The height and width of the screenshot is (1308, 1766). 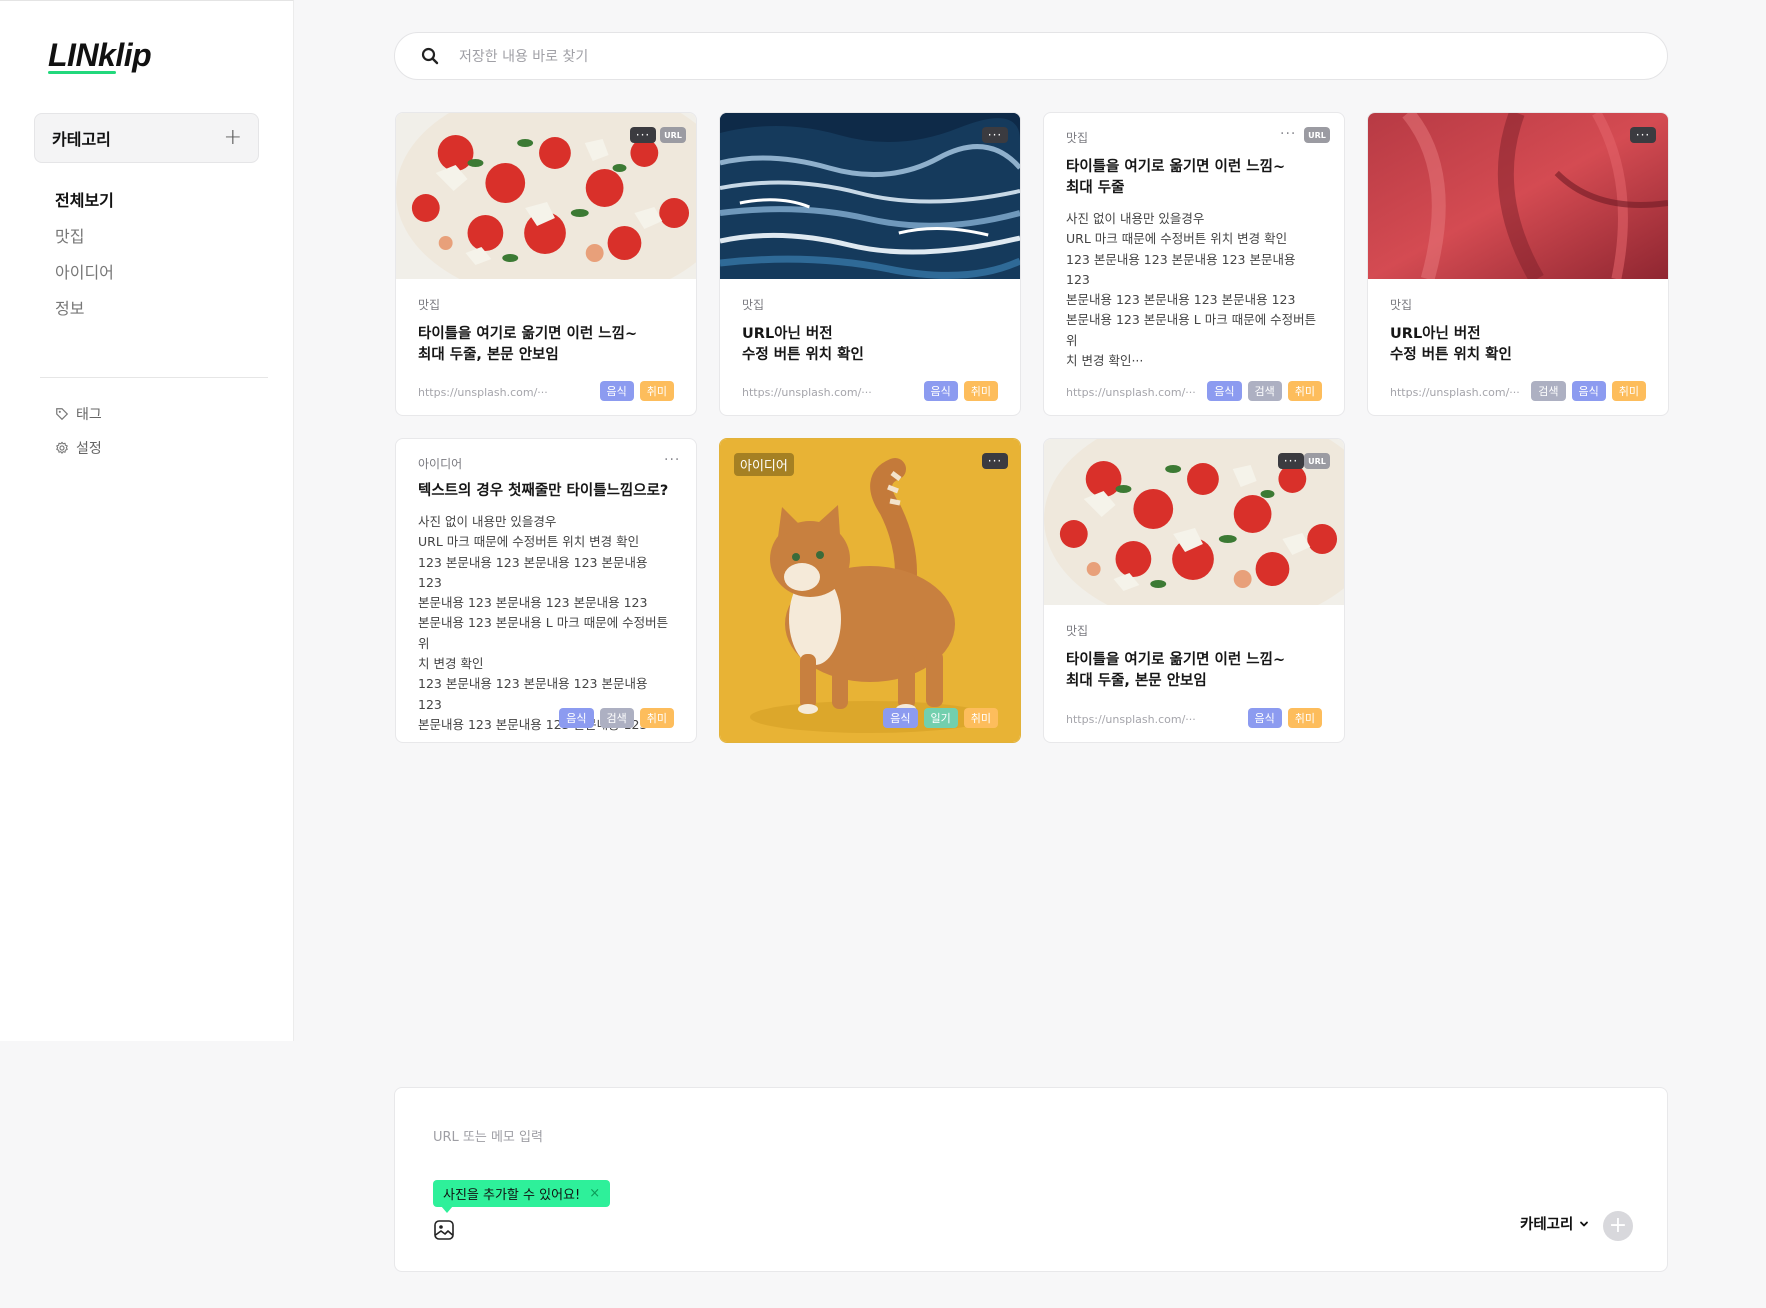 I want to click on sidebar-item-all: 전체보기, so click(x=84, y=199).